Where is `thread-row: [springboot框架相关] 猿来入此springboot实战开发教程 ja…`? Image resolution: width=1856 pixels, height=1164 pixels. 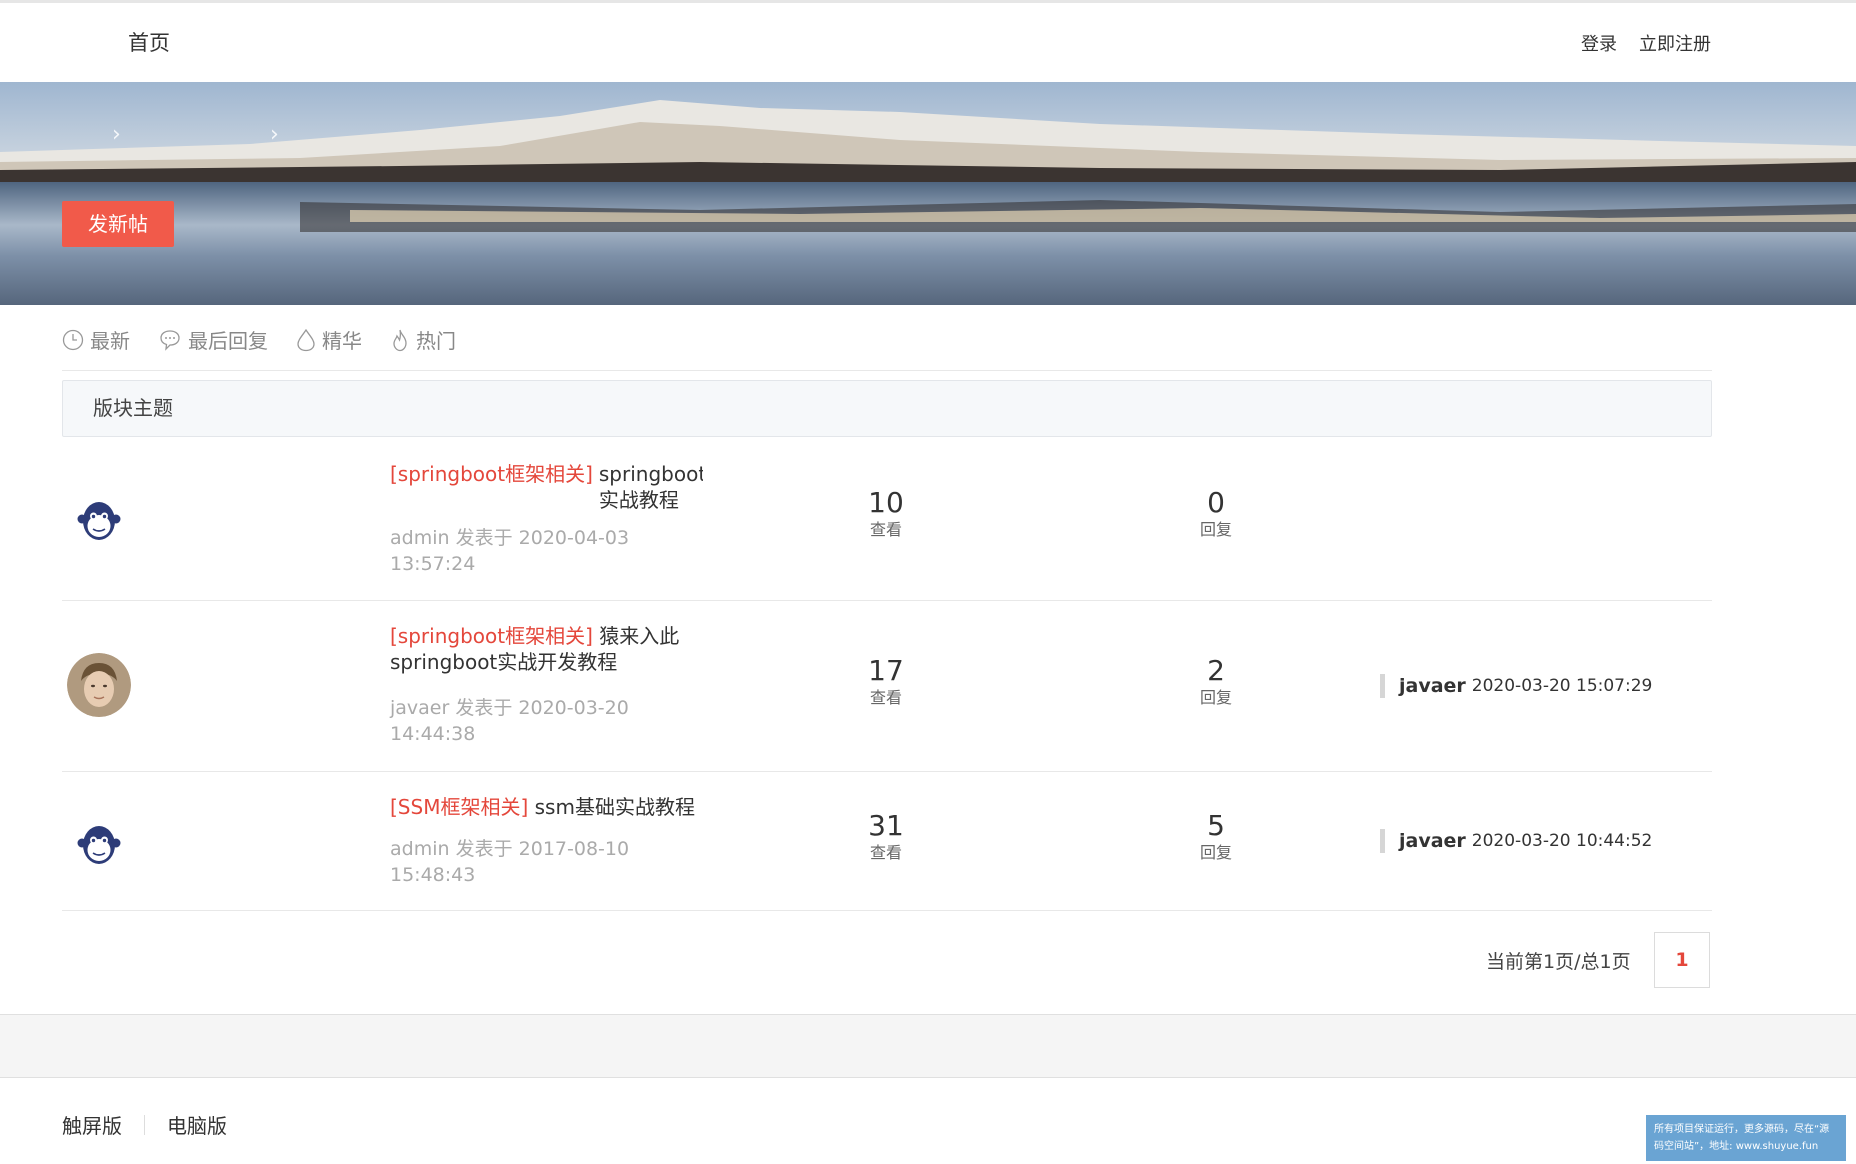
thread-row: [springboot框架相关] 猿来入此springboot实战开发教程 ja… is located at coordinates (887, 686).